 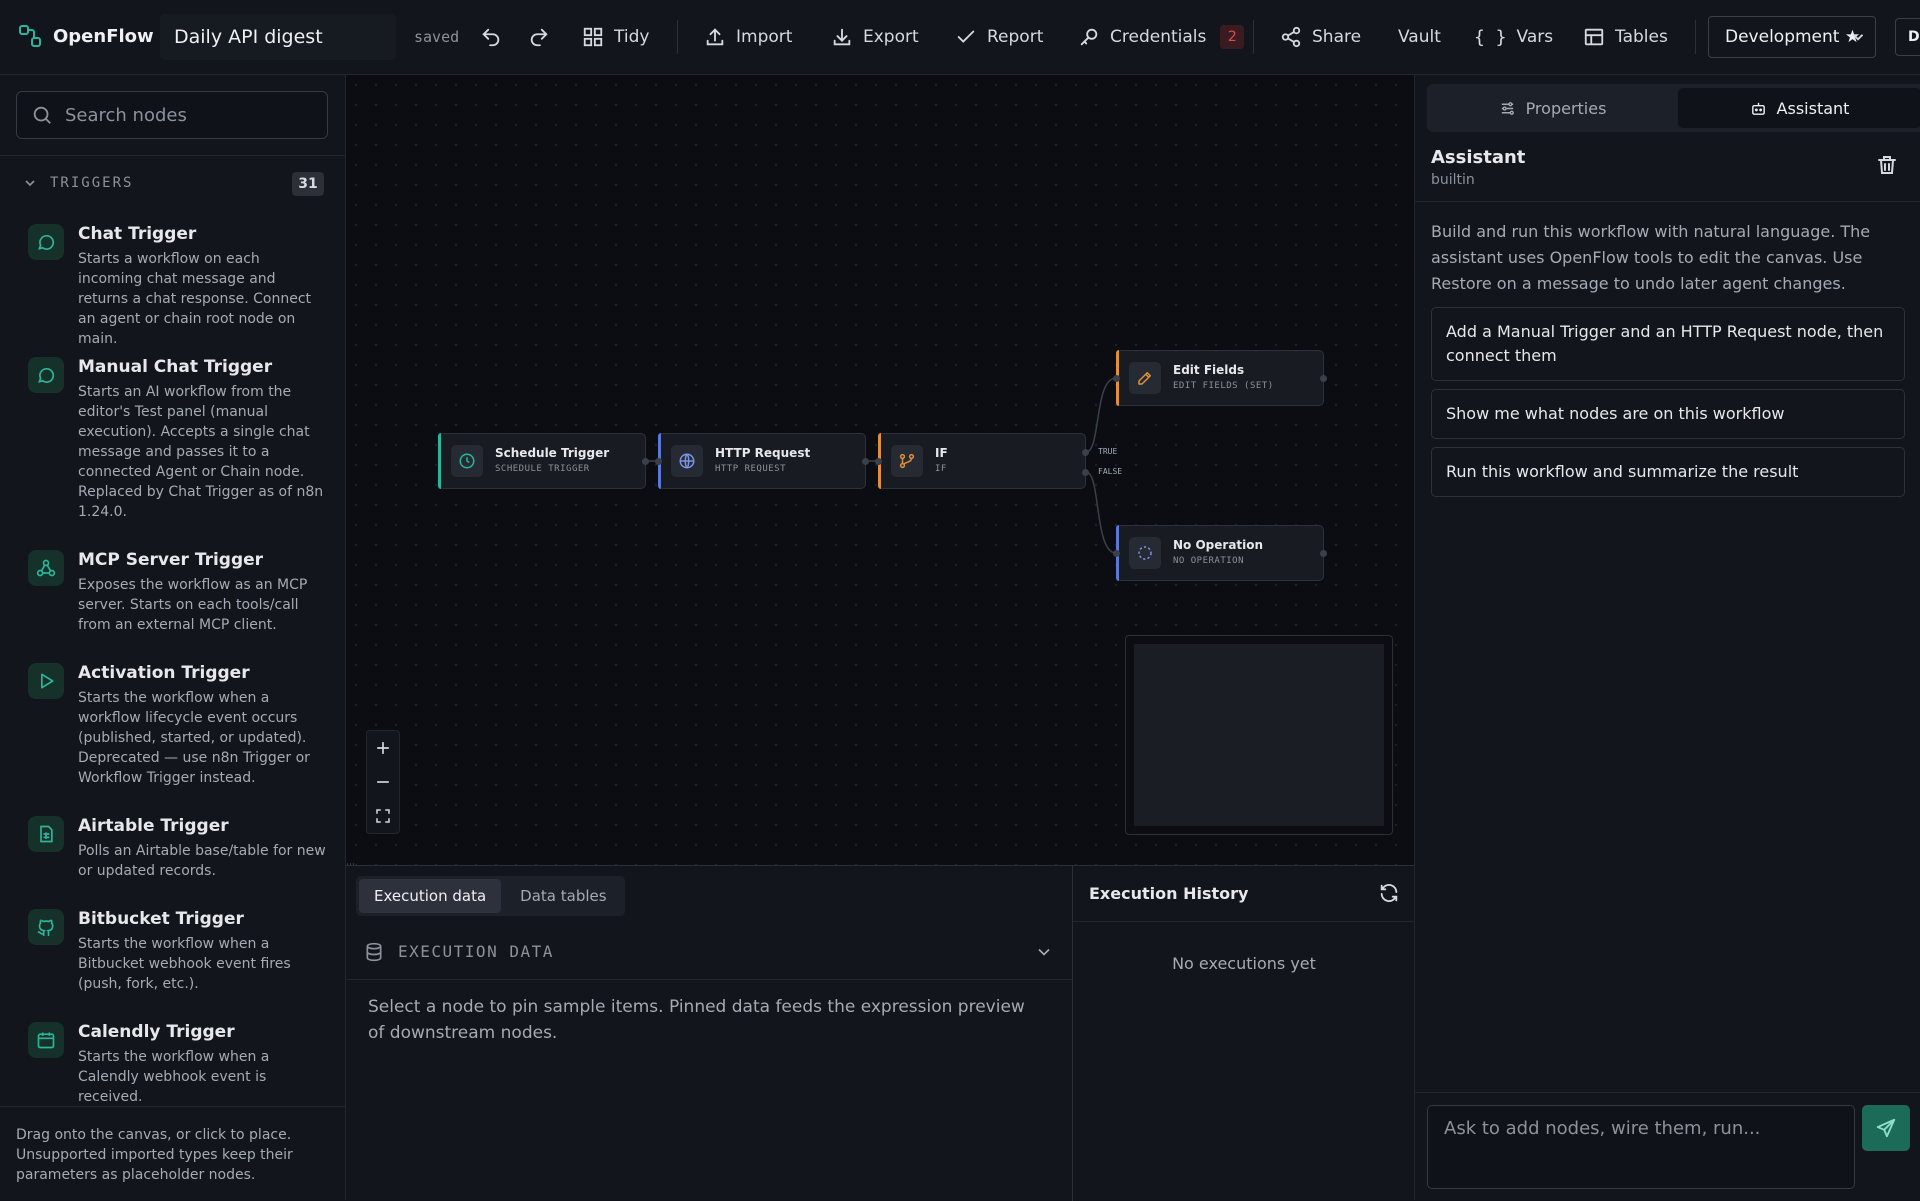 I want to click on tab-assistant: Assistant, so click(x=1799, y=108).